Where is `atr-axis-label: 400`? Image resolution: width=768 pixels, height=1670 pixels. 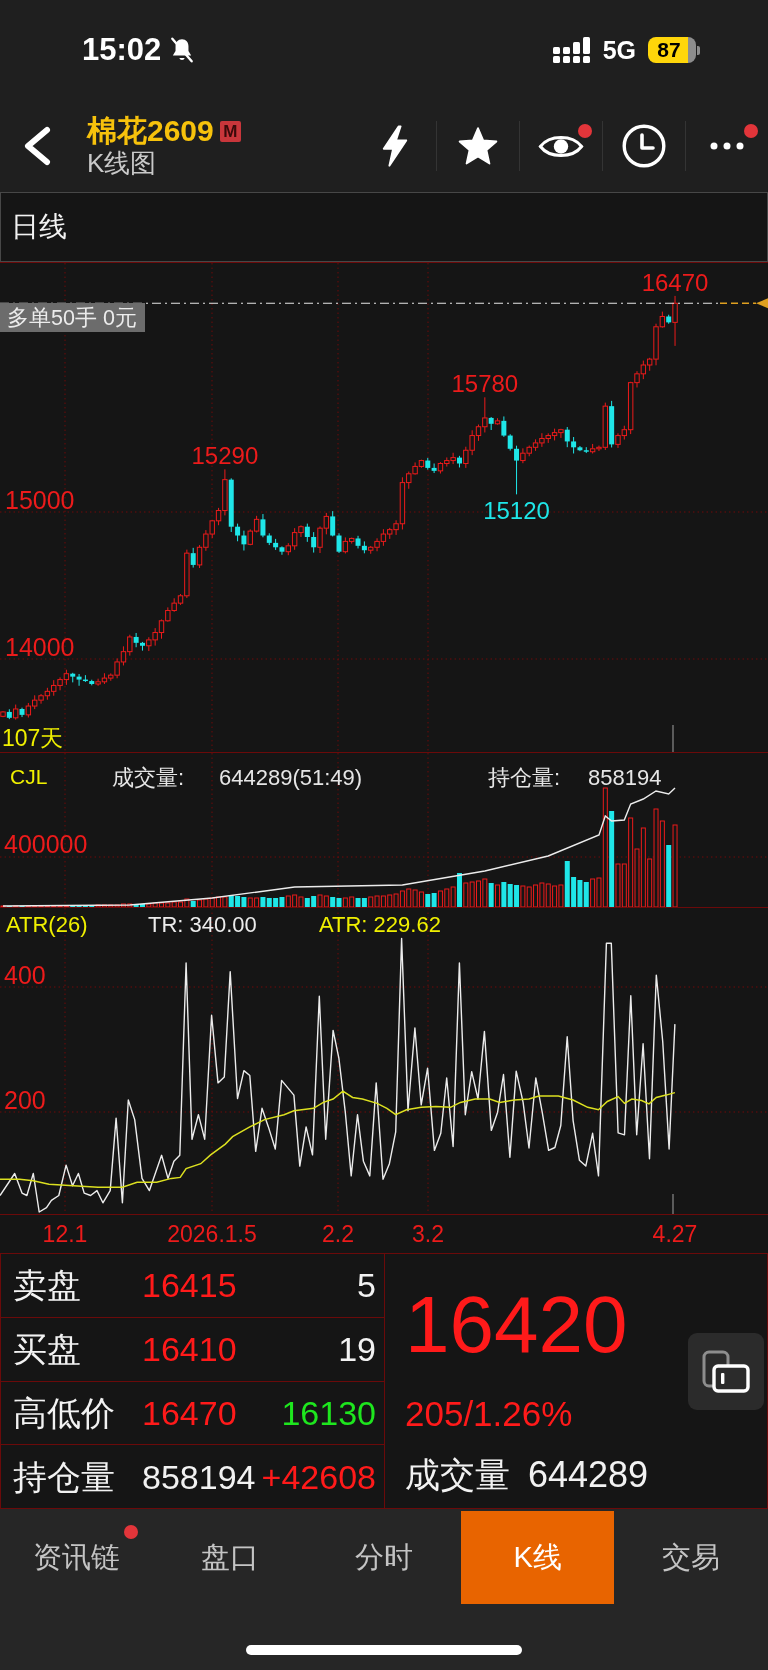 atr-axis-label: 400 is located at coordinates (25, 975).